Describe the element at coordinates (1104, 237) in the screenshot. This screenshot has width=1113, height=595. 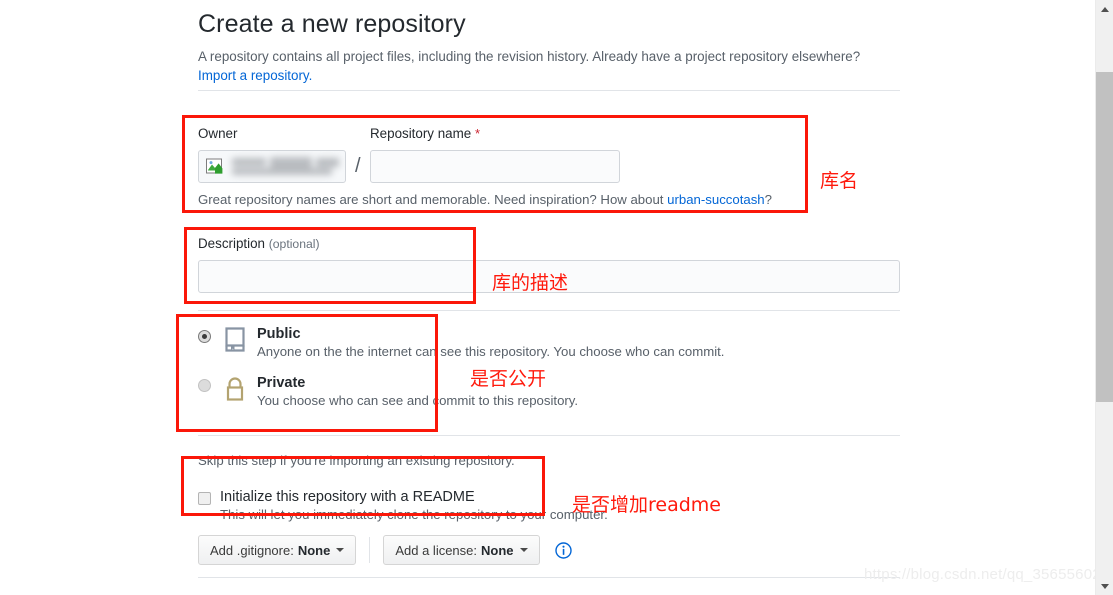
I see `scrollbar-thumb` at that location.